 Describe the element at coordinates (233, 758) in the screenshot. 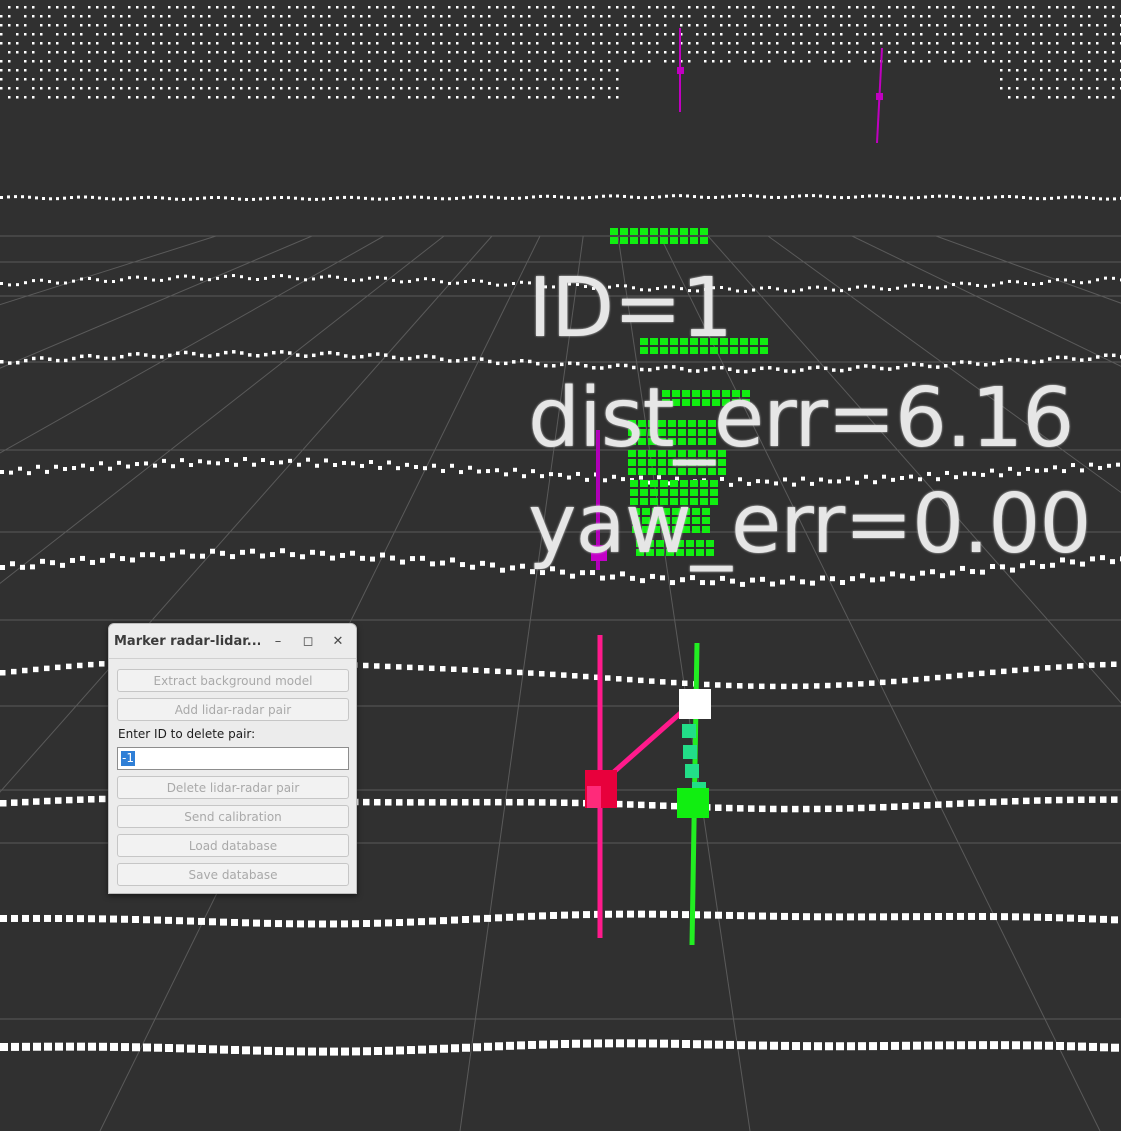

I see `delete-id-input: -1` at that location.